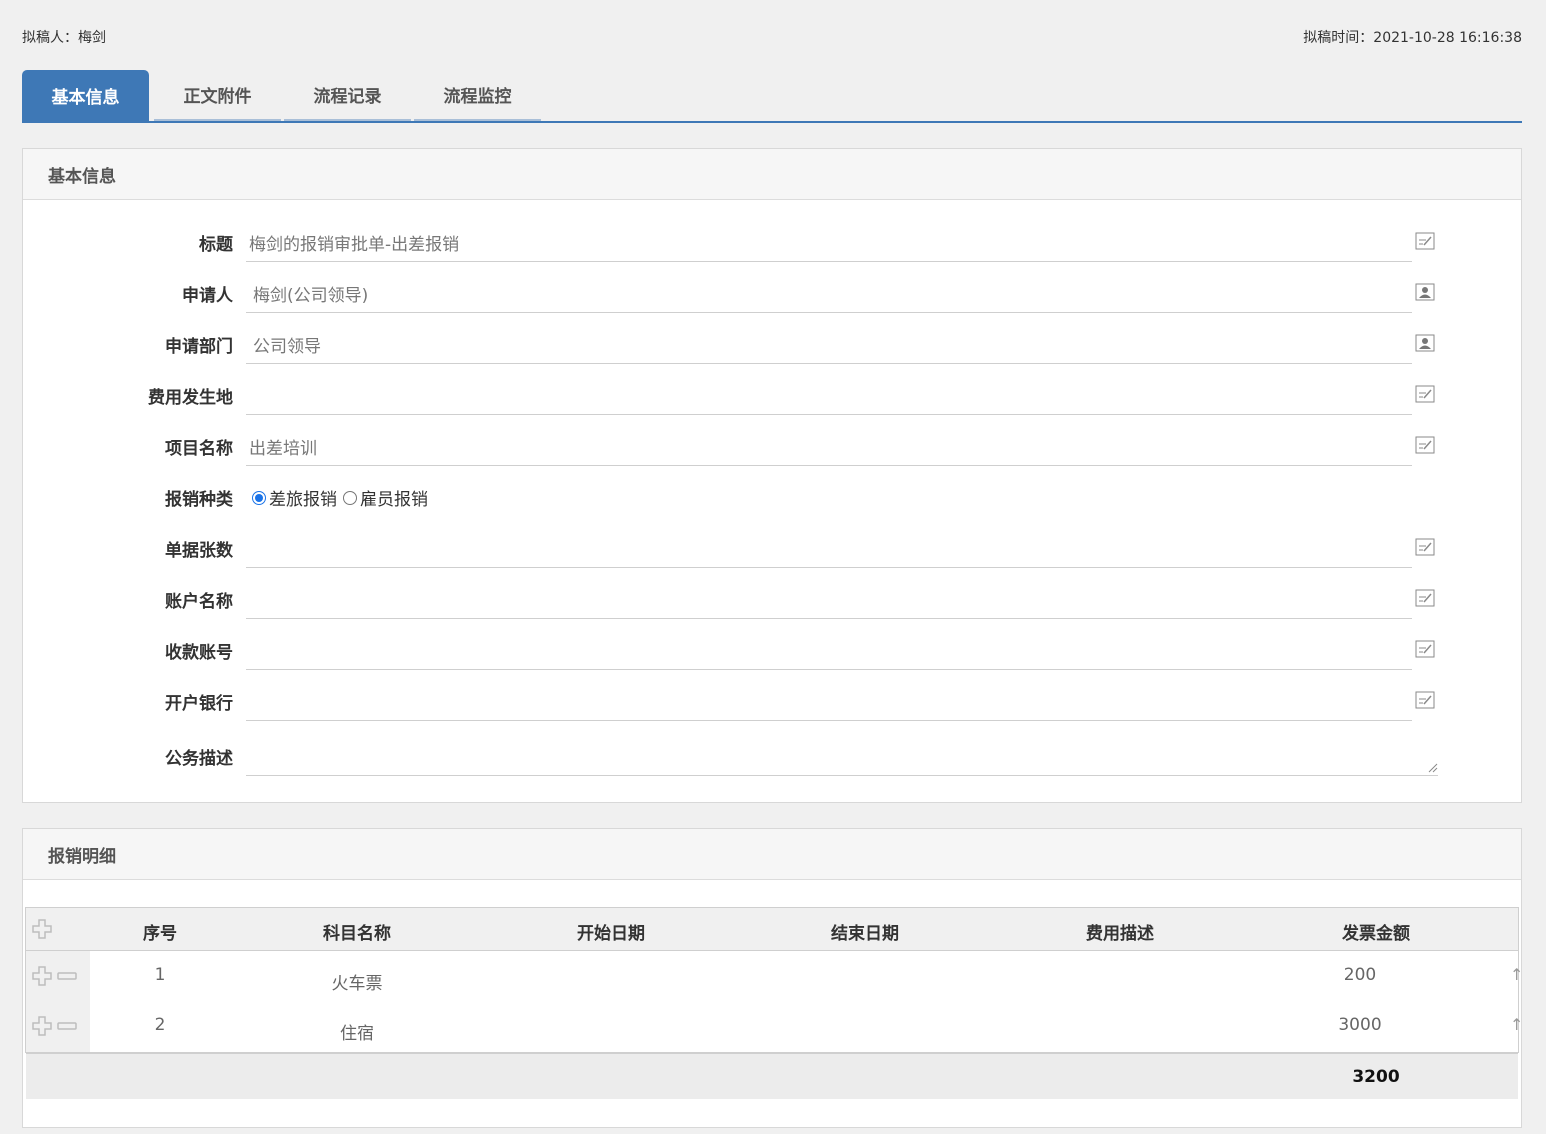  What do you see at coordinates (303, 500) in the screenshot?
I see `radio-label: 差旅报销` at bounding box center [303, 500].